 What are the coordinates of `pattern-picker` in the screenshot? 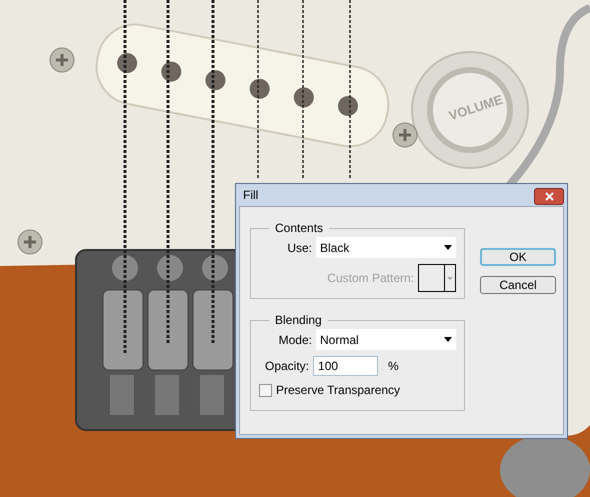 It's located at (437, 278).